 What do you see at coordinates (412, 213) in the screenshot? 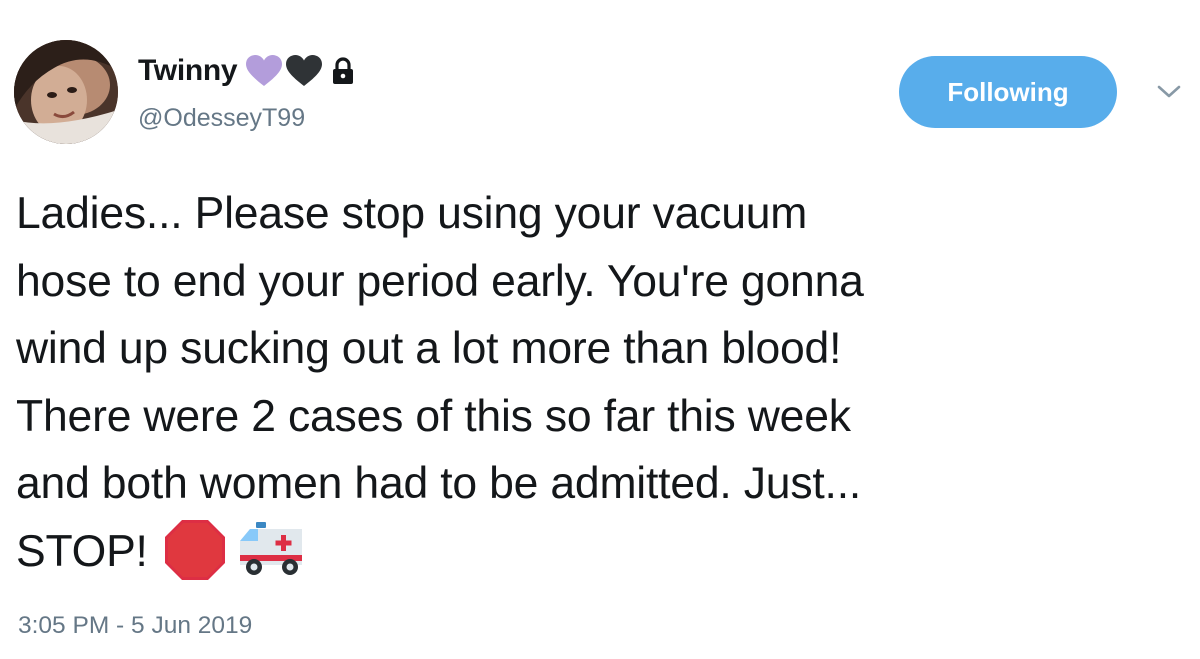
I see `tweet-text-line: Ladies... Please stop using your vacuum` at bounding box center [412, 213].